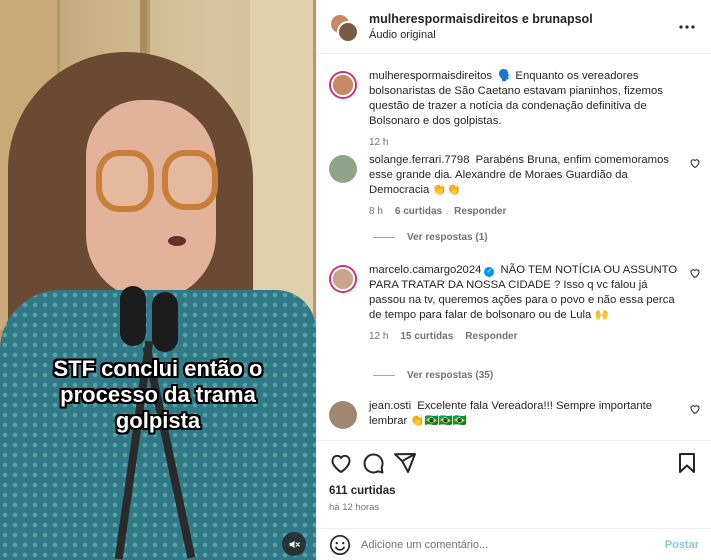  Describe the element at coordinates (418, 211) in the screenshot. I see `comment-likes: 6 curtidas` at that location.